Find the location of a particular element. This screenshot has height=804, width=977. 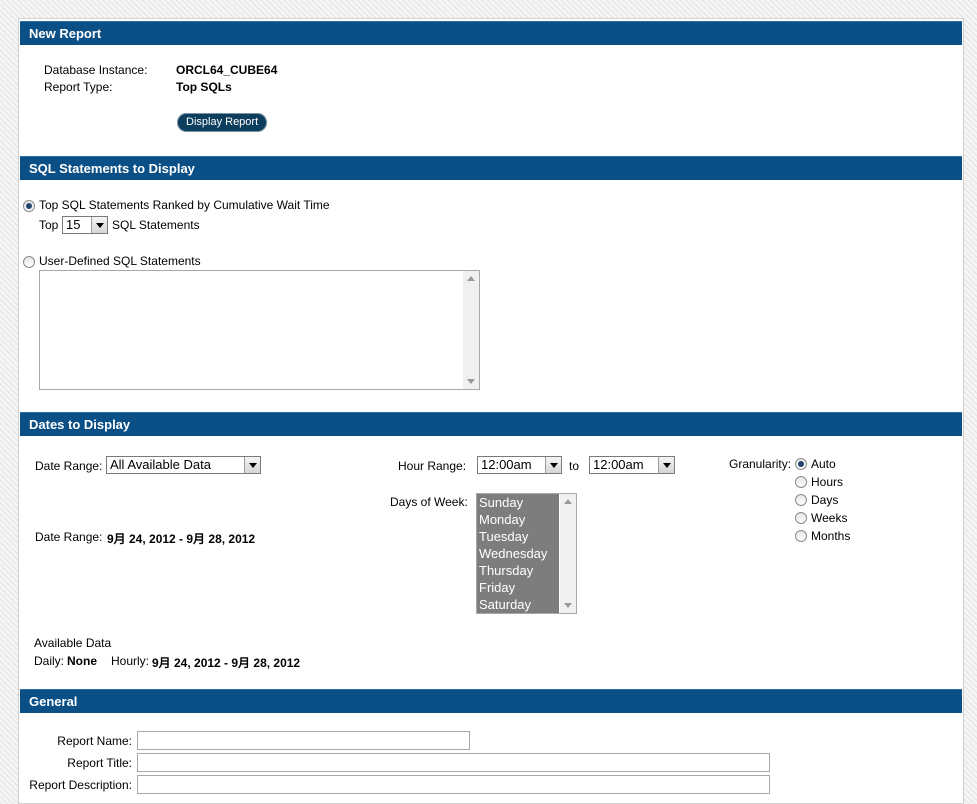

report-description-input is located at coordinates (453, 784).